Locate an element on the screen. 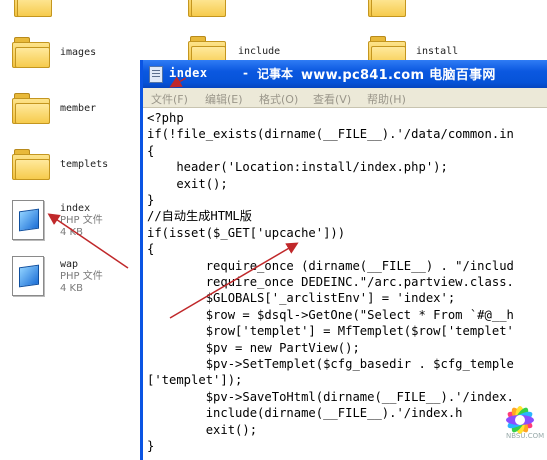  watermark-url: www.pc841.com is located at coordinates (363, 75).